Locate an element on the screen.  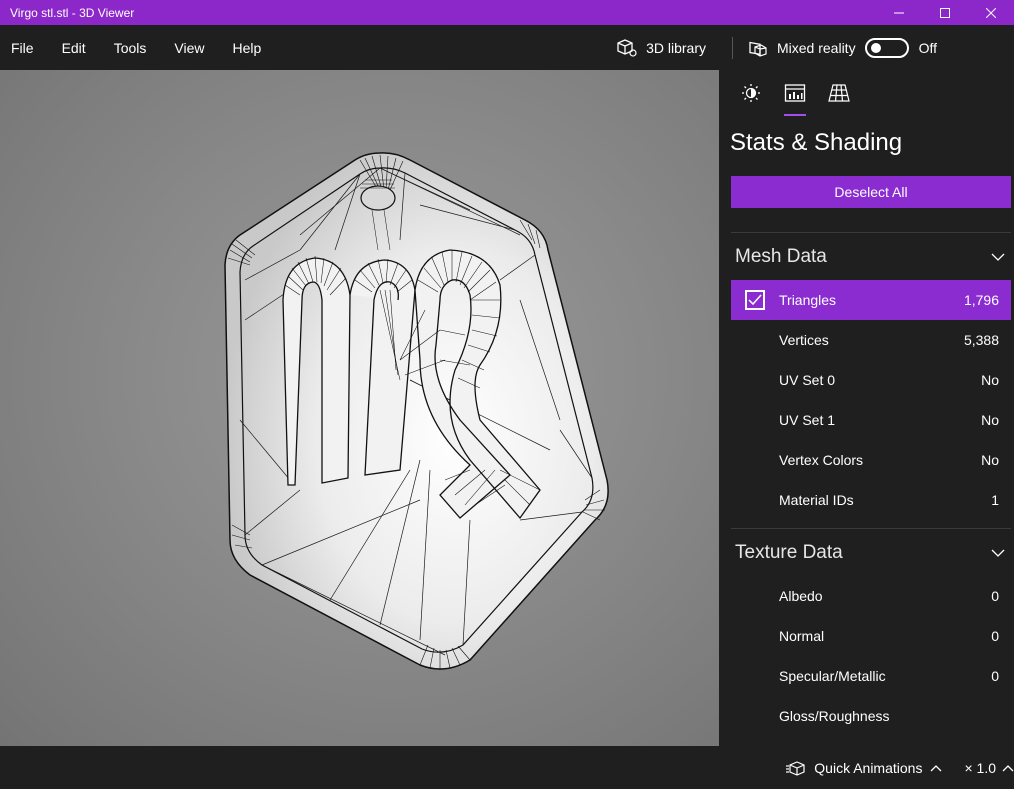
tab-stats is located at coordinates (795, 93).